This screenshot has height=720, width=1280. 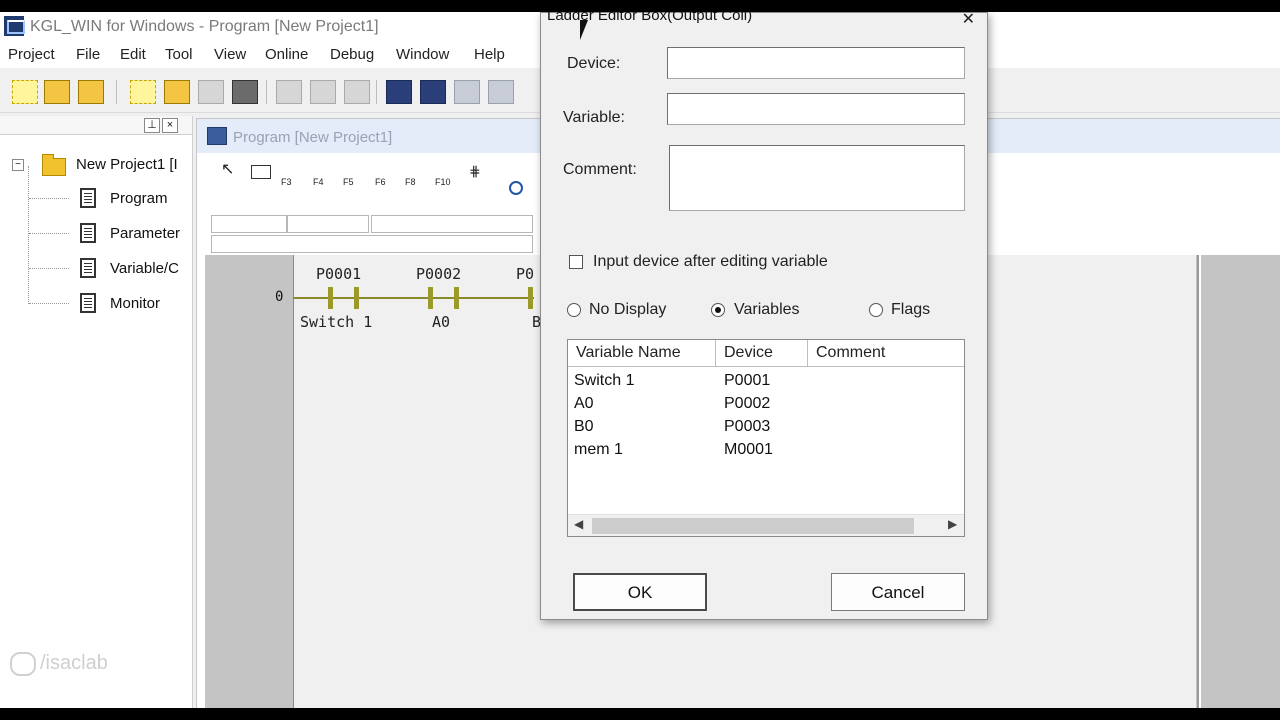 What do you see at coordinates (380, 182) in the screenshot?
I see `vertical-line-tool: F6` at bounding box center [380, 182].